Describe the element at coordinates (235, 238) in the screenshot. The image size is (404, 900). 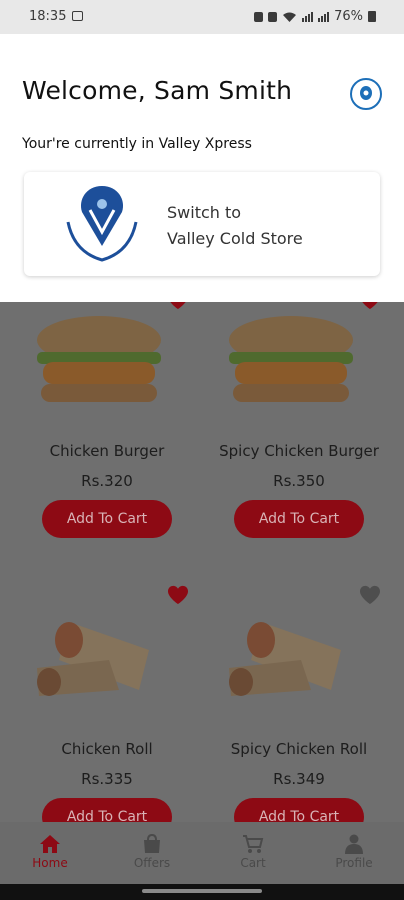
I see `target-store-name: Valley Cold Store` at that location.